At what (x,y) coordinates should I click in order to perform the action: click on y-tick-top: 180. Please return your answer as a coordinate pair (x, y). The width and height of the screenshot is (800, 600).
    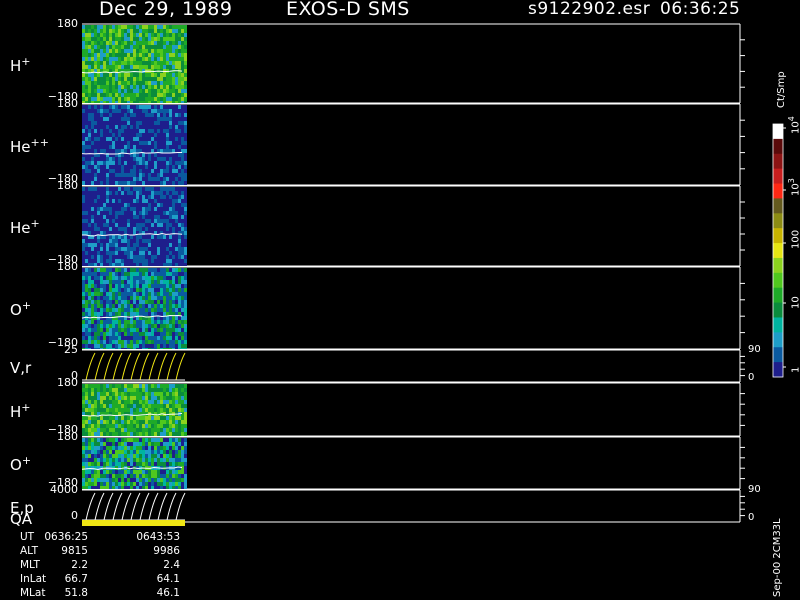
    Looking at the image, I should click on (67, 382).